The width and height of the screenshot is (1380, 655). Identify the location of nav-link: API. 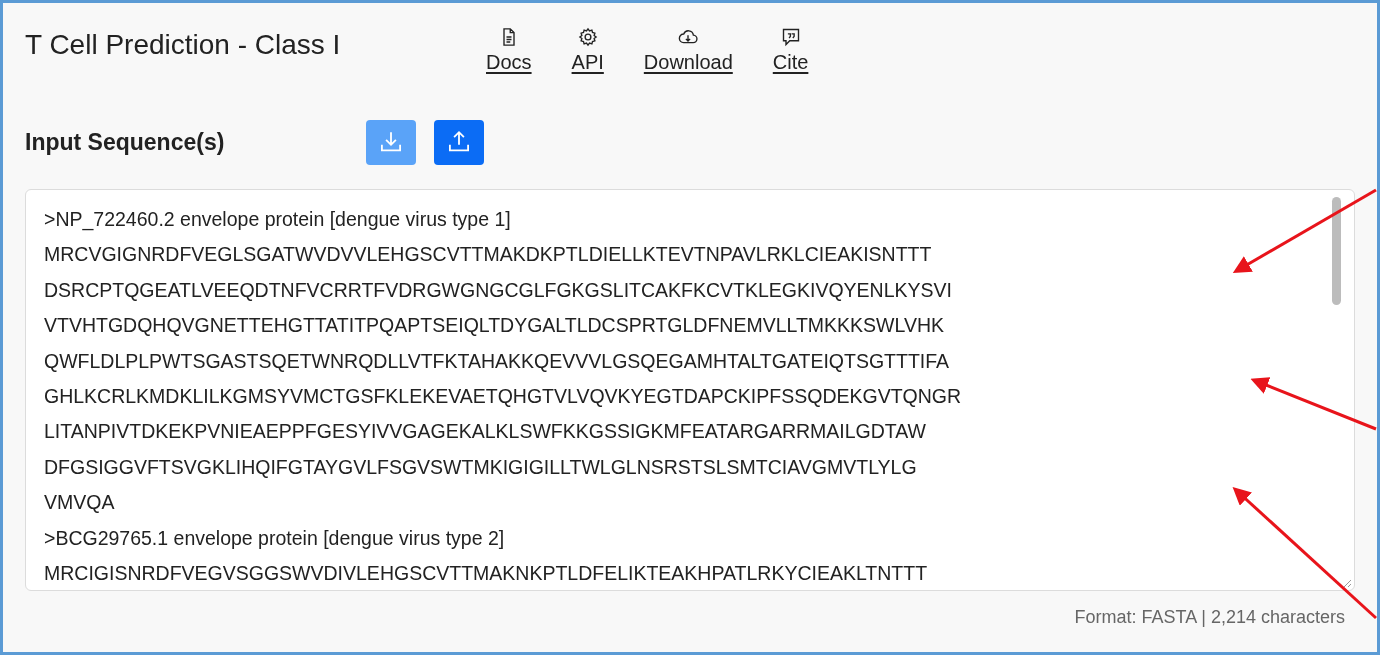
(587, 62).